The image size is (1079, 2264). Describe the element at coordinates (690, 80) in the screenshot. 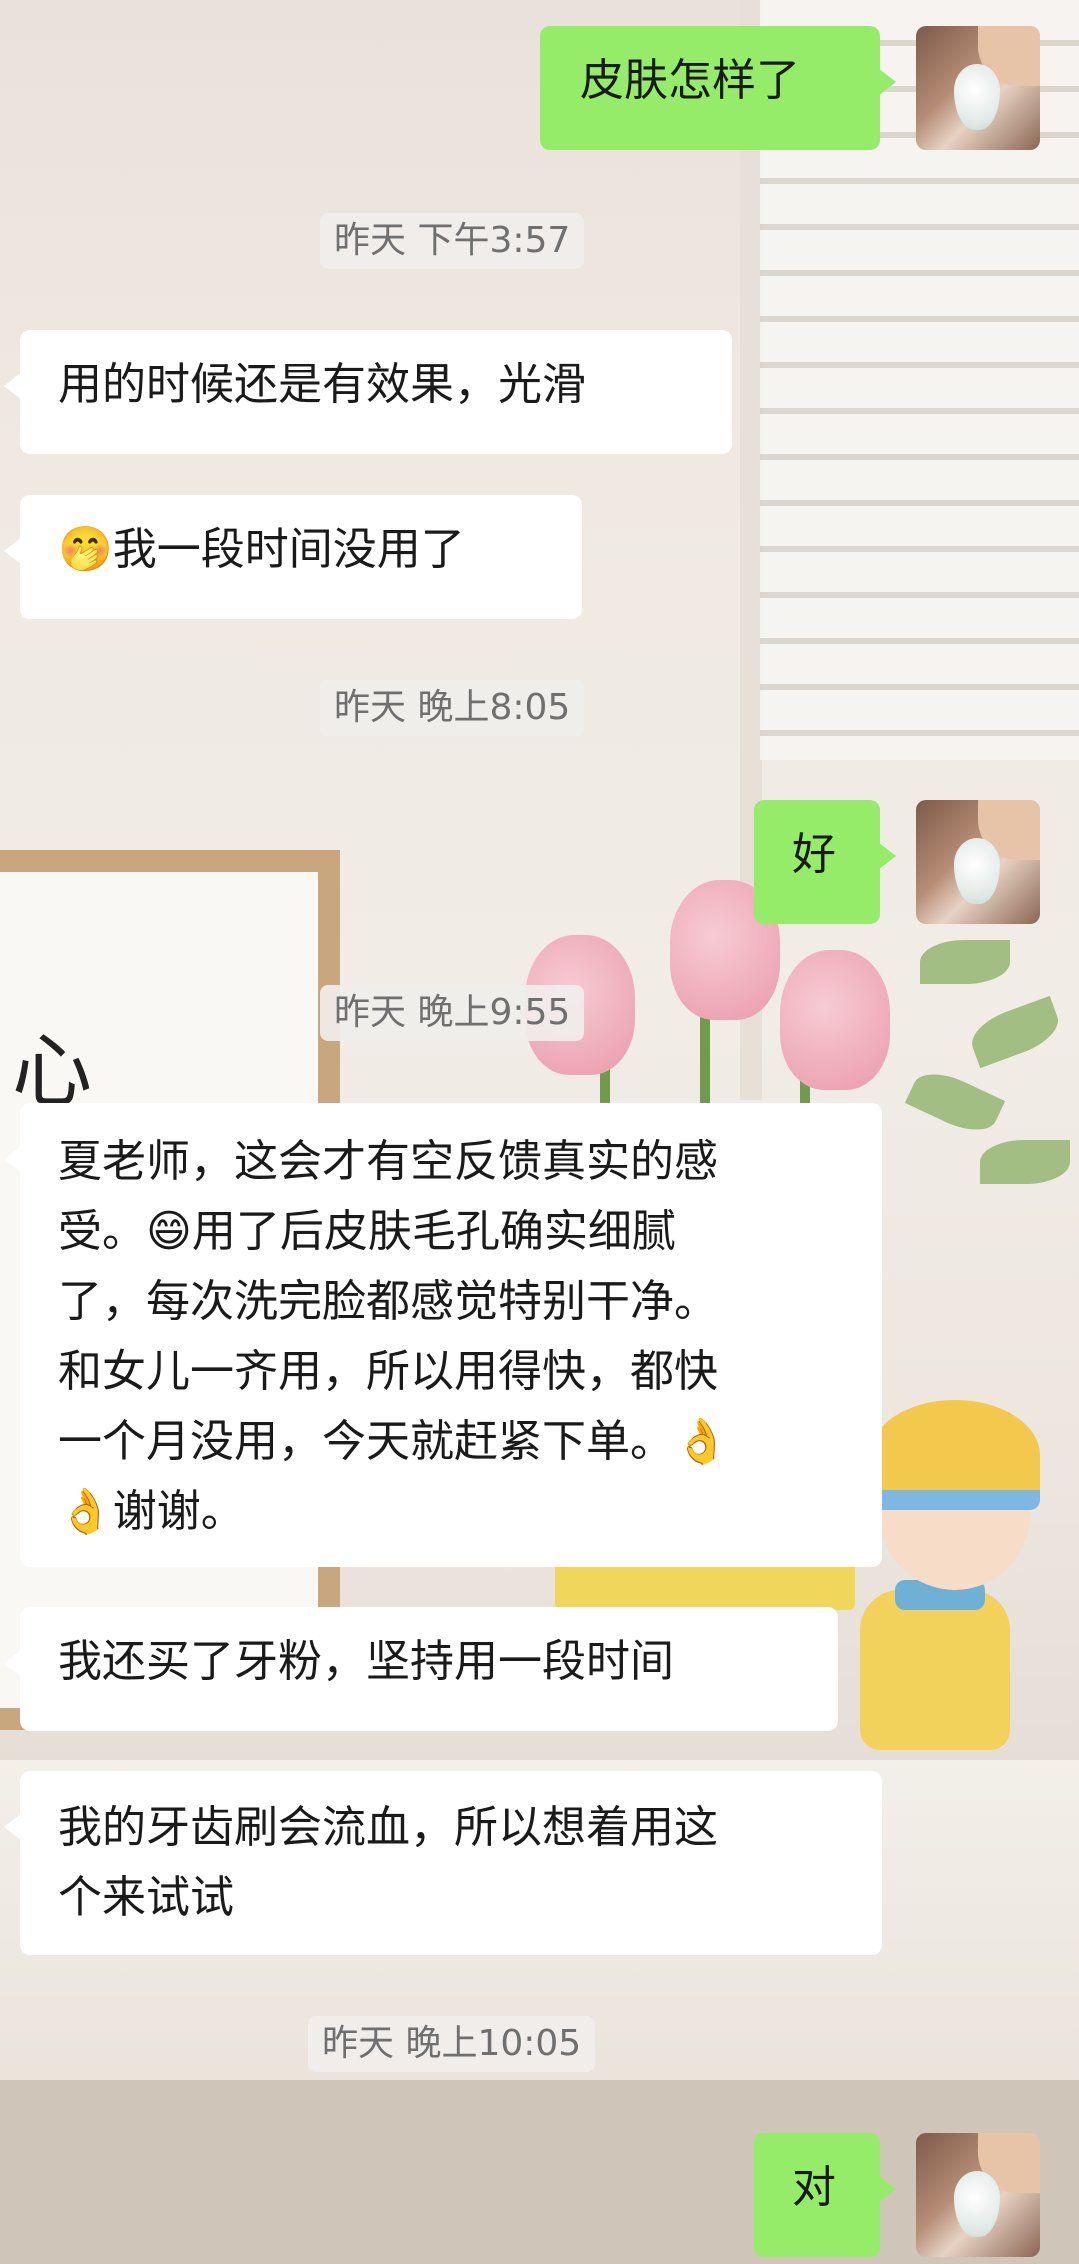

I see `message-text: 皮肤怎样了` at that location.